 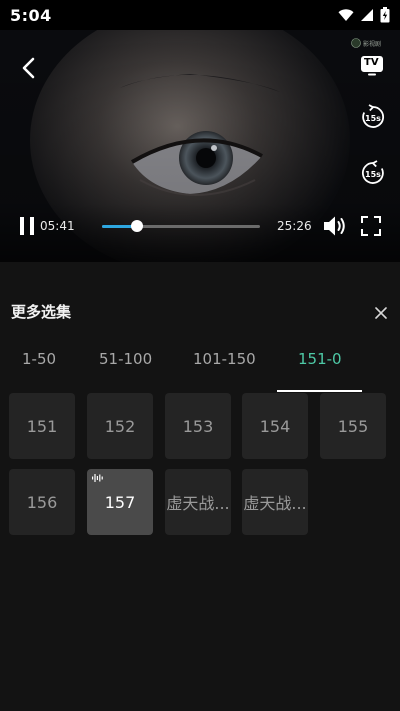 I want to click on episode-label: 157, so click(x=120, y=502).